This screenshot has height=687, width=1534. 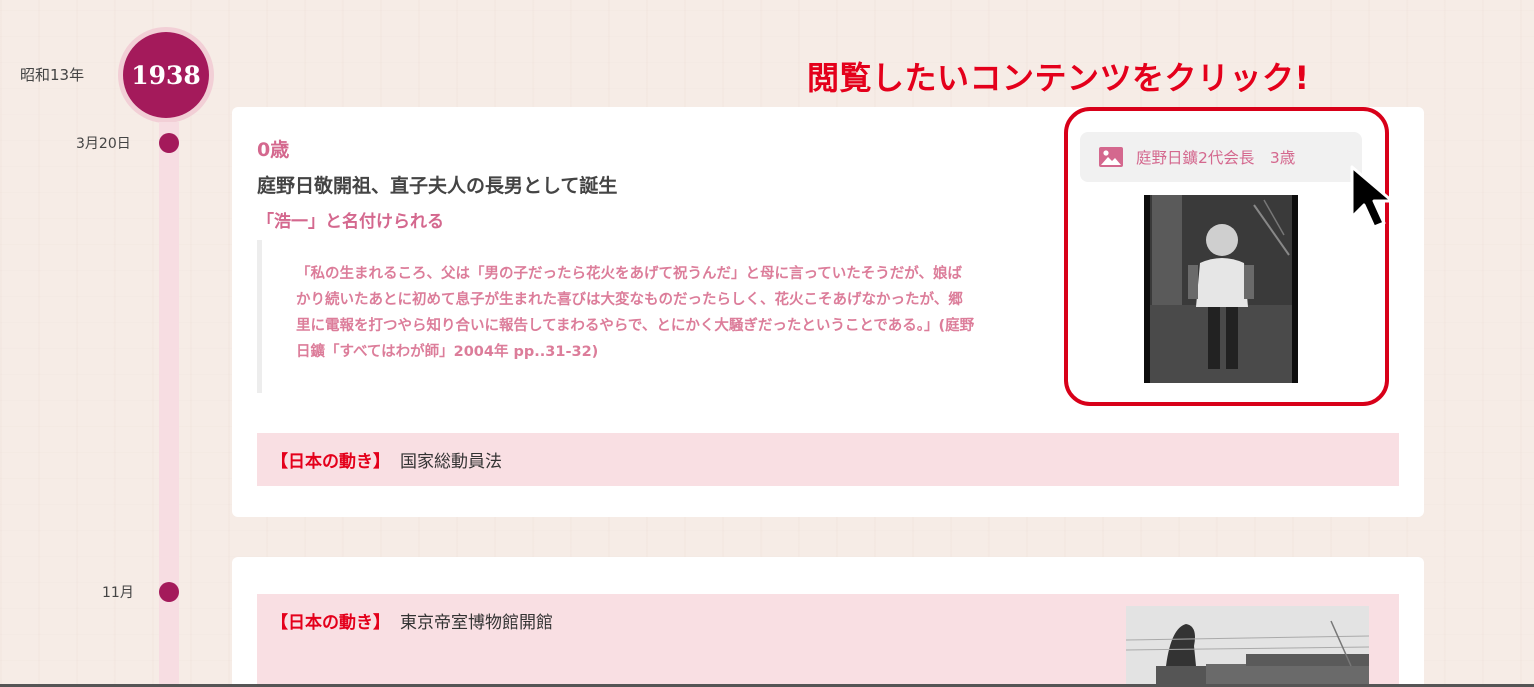 I want to click on event-age: 0歳, so click(x=273, y=150).